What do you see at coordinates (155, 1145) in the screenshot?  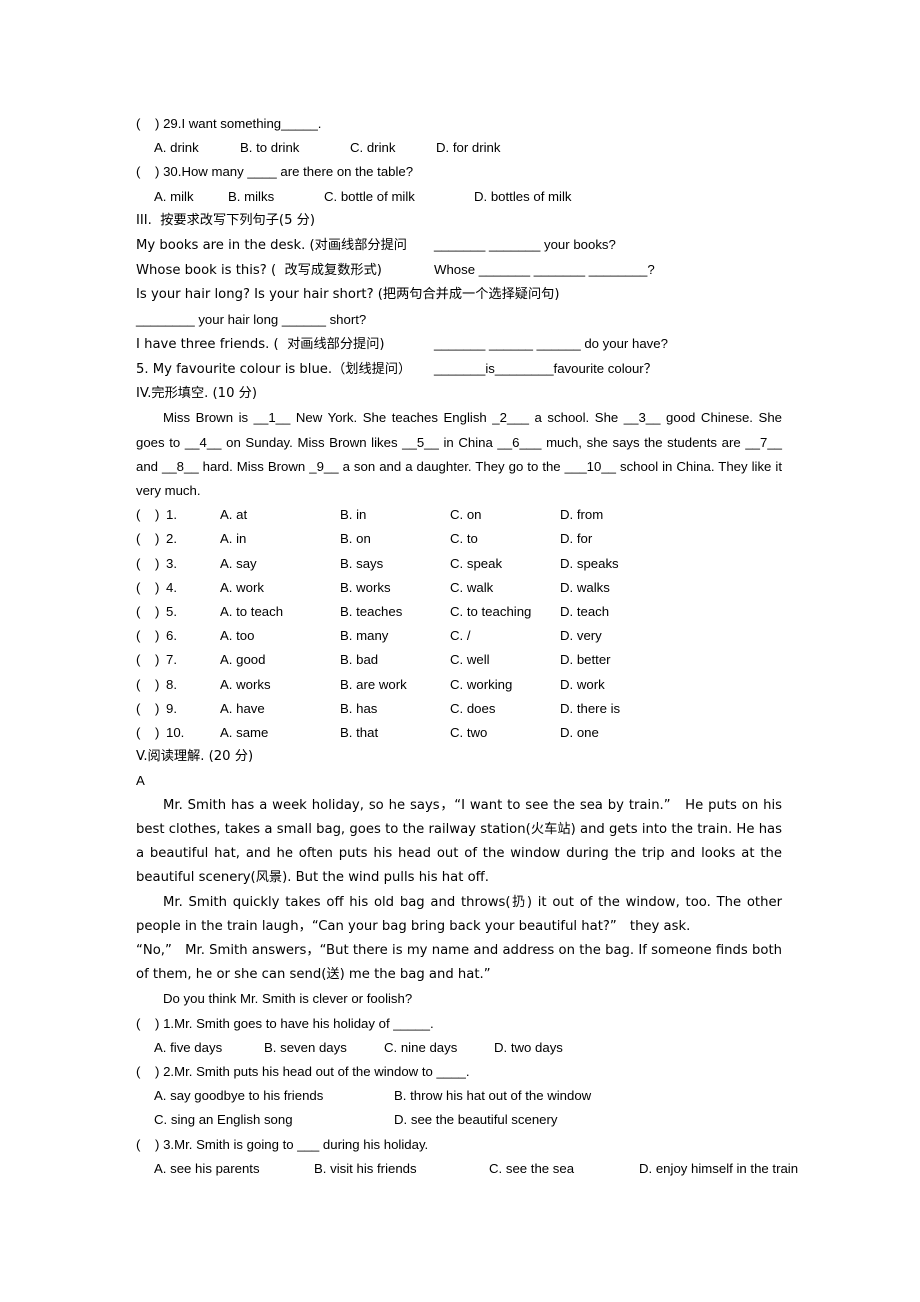 I see `answer-bracket: ( ) 3.` at bounding box center [155, 1145].